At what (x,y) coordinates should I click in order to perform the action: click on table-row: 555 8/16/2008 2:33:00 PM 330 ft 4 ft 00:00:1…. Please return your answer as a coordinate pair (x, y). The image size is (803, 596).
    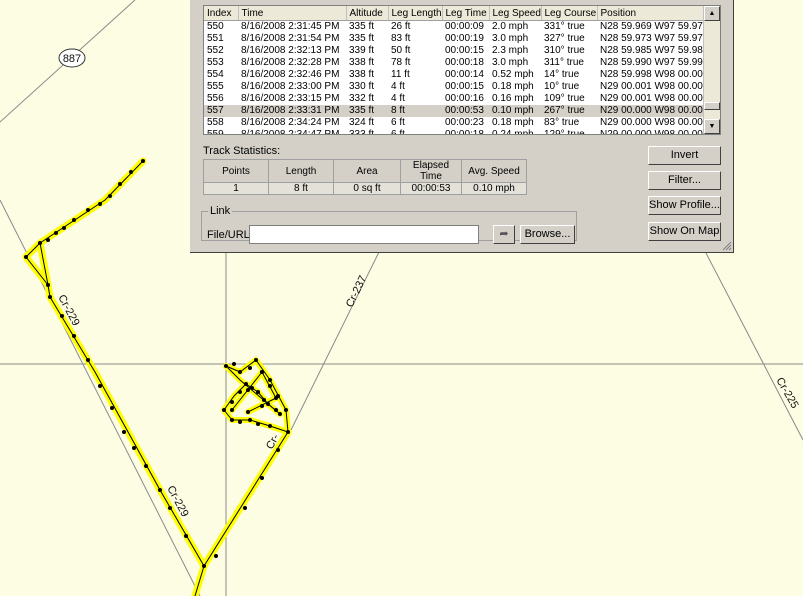
    Looking at the image, I should click on (454, 87).